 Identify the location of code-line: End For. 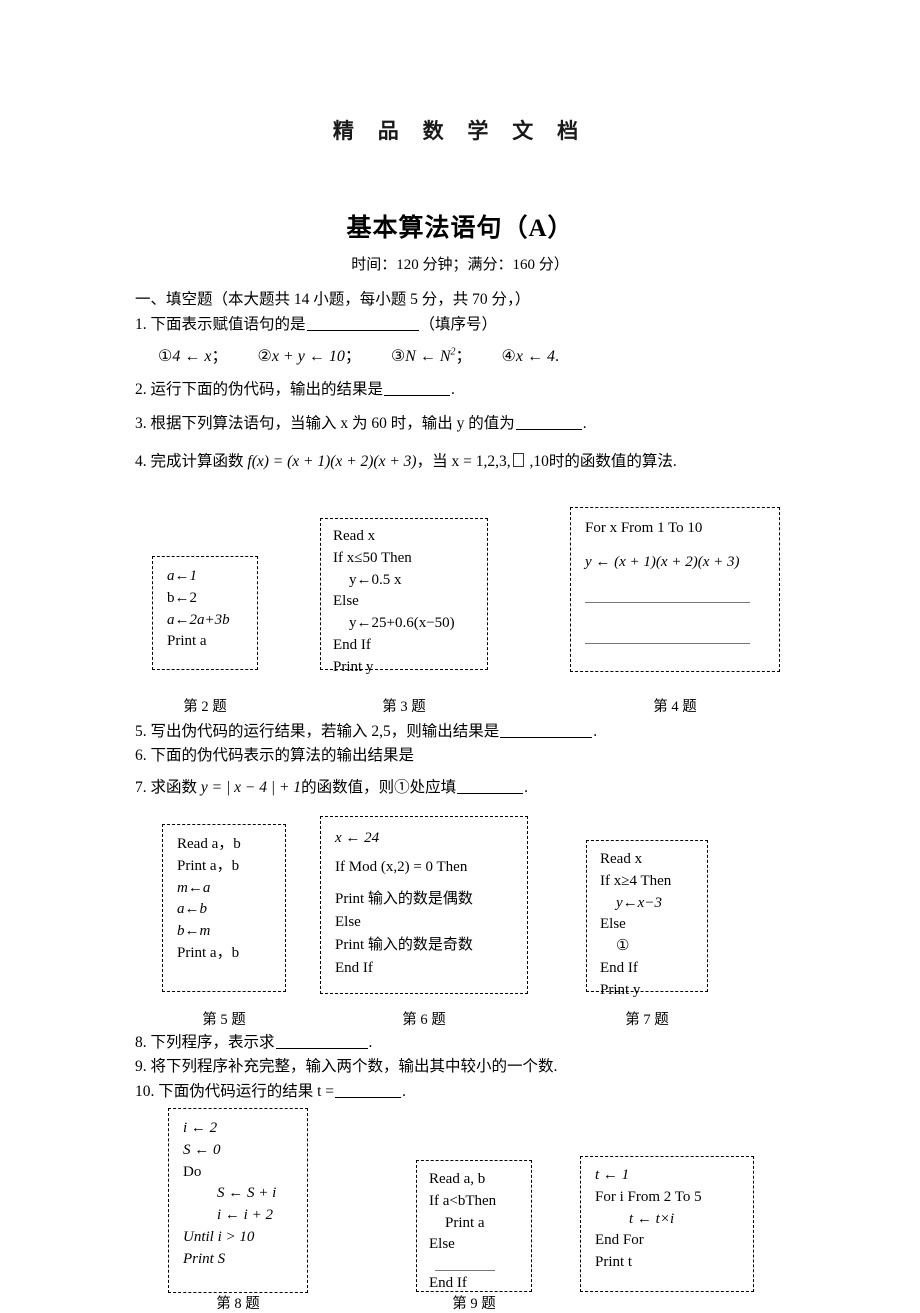
(619, 1240).